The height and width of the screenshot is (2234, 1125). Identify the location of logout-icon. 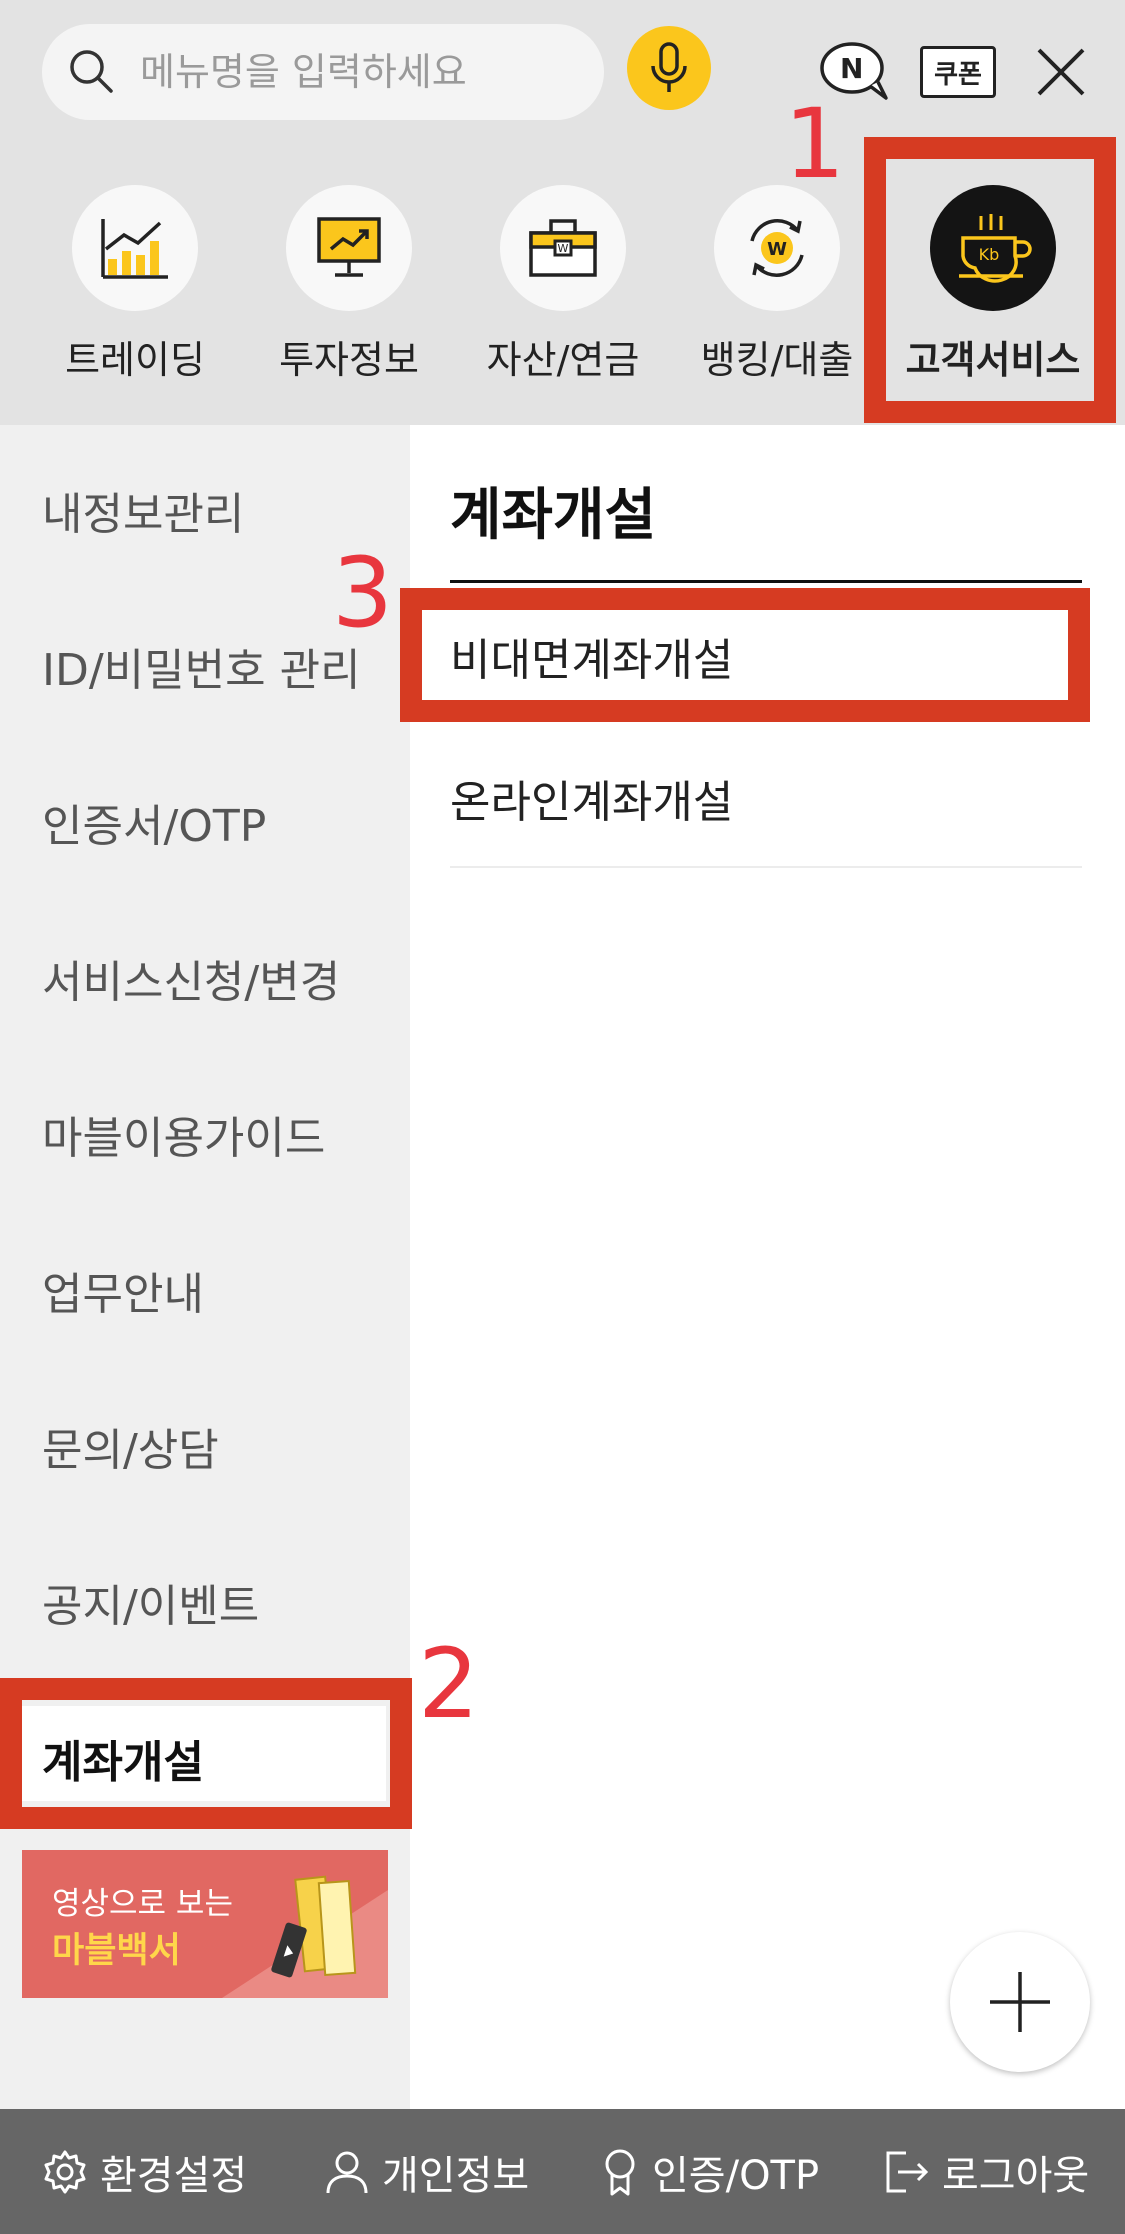
(907, 2171).